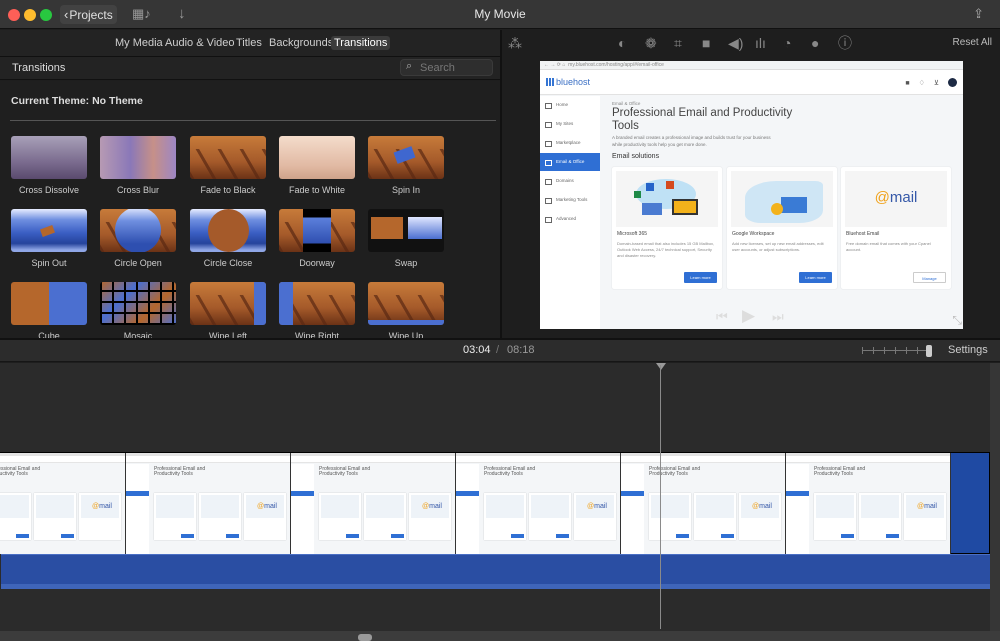 The width and height of the screenshot is (1000, 641). Describe the element at coordinates (660, 497) in the screenshot. I see `playhead` at that location.